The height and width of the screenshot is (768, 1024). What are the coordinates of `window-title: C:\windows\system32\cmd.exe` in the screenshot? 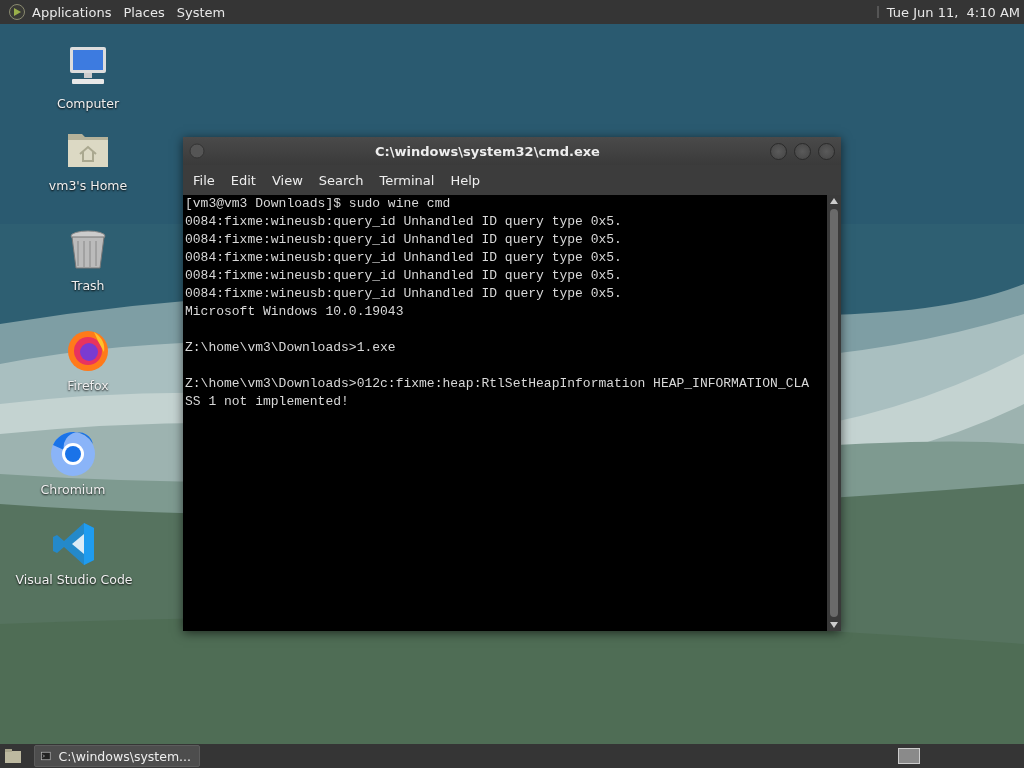 It's located at (487, 151).